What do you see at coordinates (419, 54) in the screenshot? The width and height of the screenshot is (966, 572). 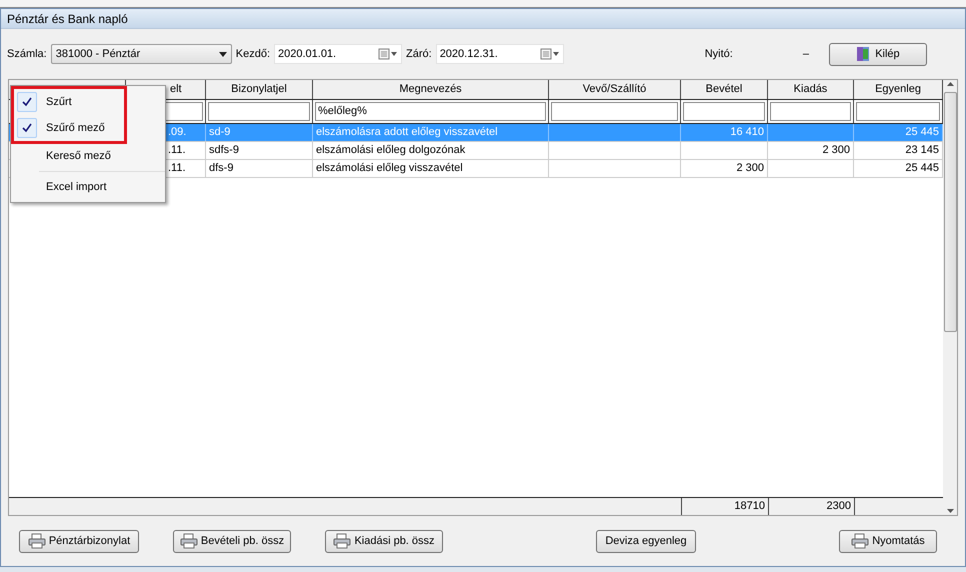 I see `end-date-label: Záró:` at bounding box center [419, 54].